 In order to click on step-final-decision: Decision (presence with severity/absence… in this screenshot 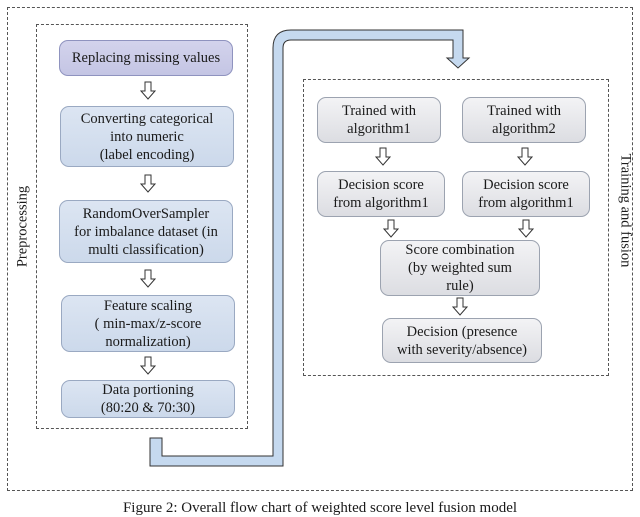, I will do `click(462, 340)`.